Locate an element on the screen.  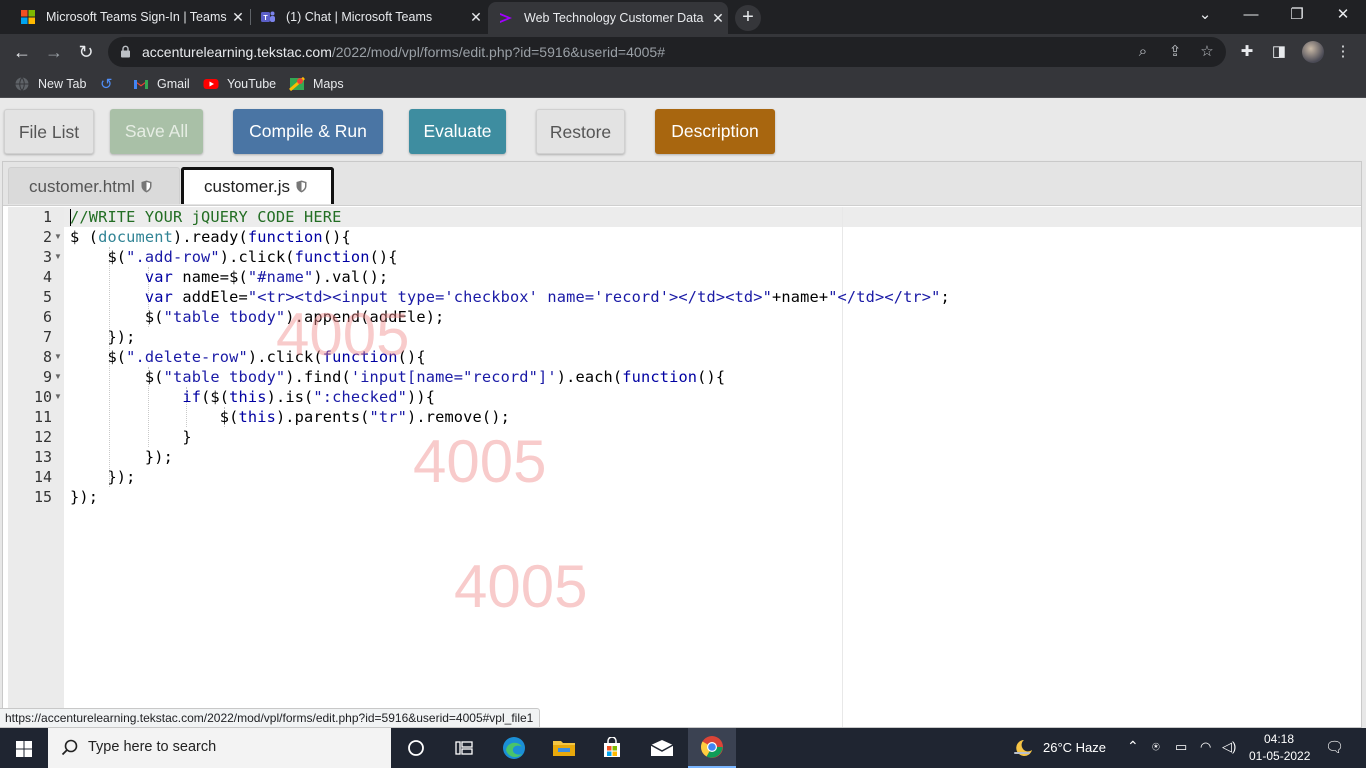
extensions-puzzle-icon: ✚ is located at coordinates (1247, 52).